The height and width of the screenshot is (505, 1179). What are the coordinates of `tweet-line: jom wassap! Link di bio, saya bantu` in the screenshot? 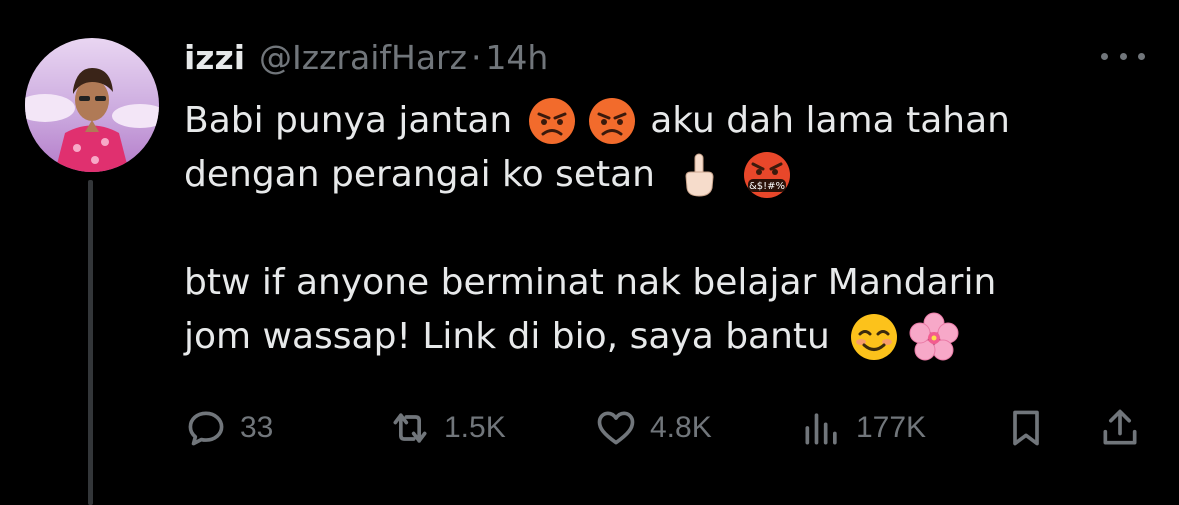 It's located at (664, 337).